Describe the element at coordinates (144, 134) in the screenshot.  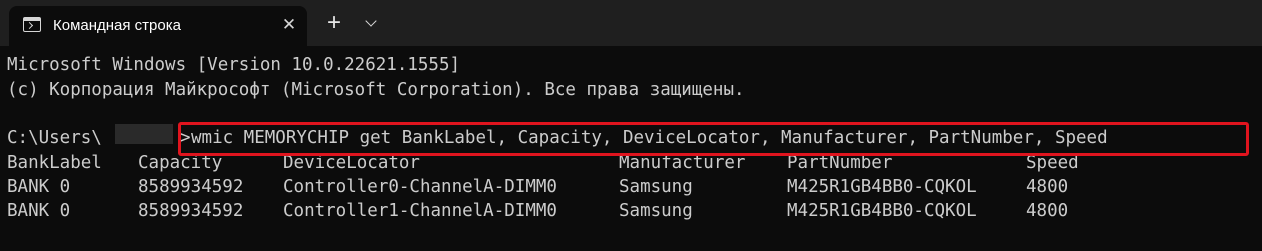
I see `redacted-username` at that location.